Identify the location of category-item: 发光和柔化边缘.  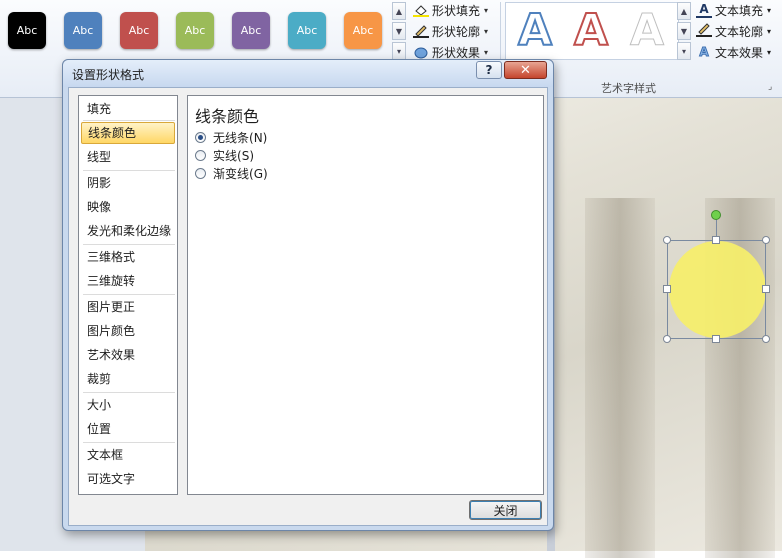
(128, 231).